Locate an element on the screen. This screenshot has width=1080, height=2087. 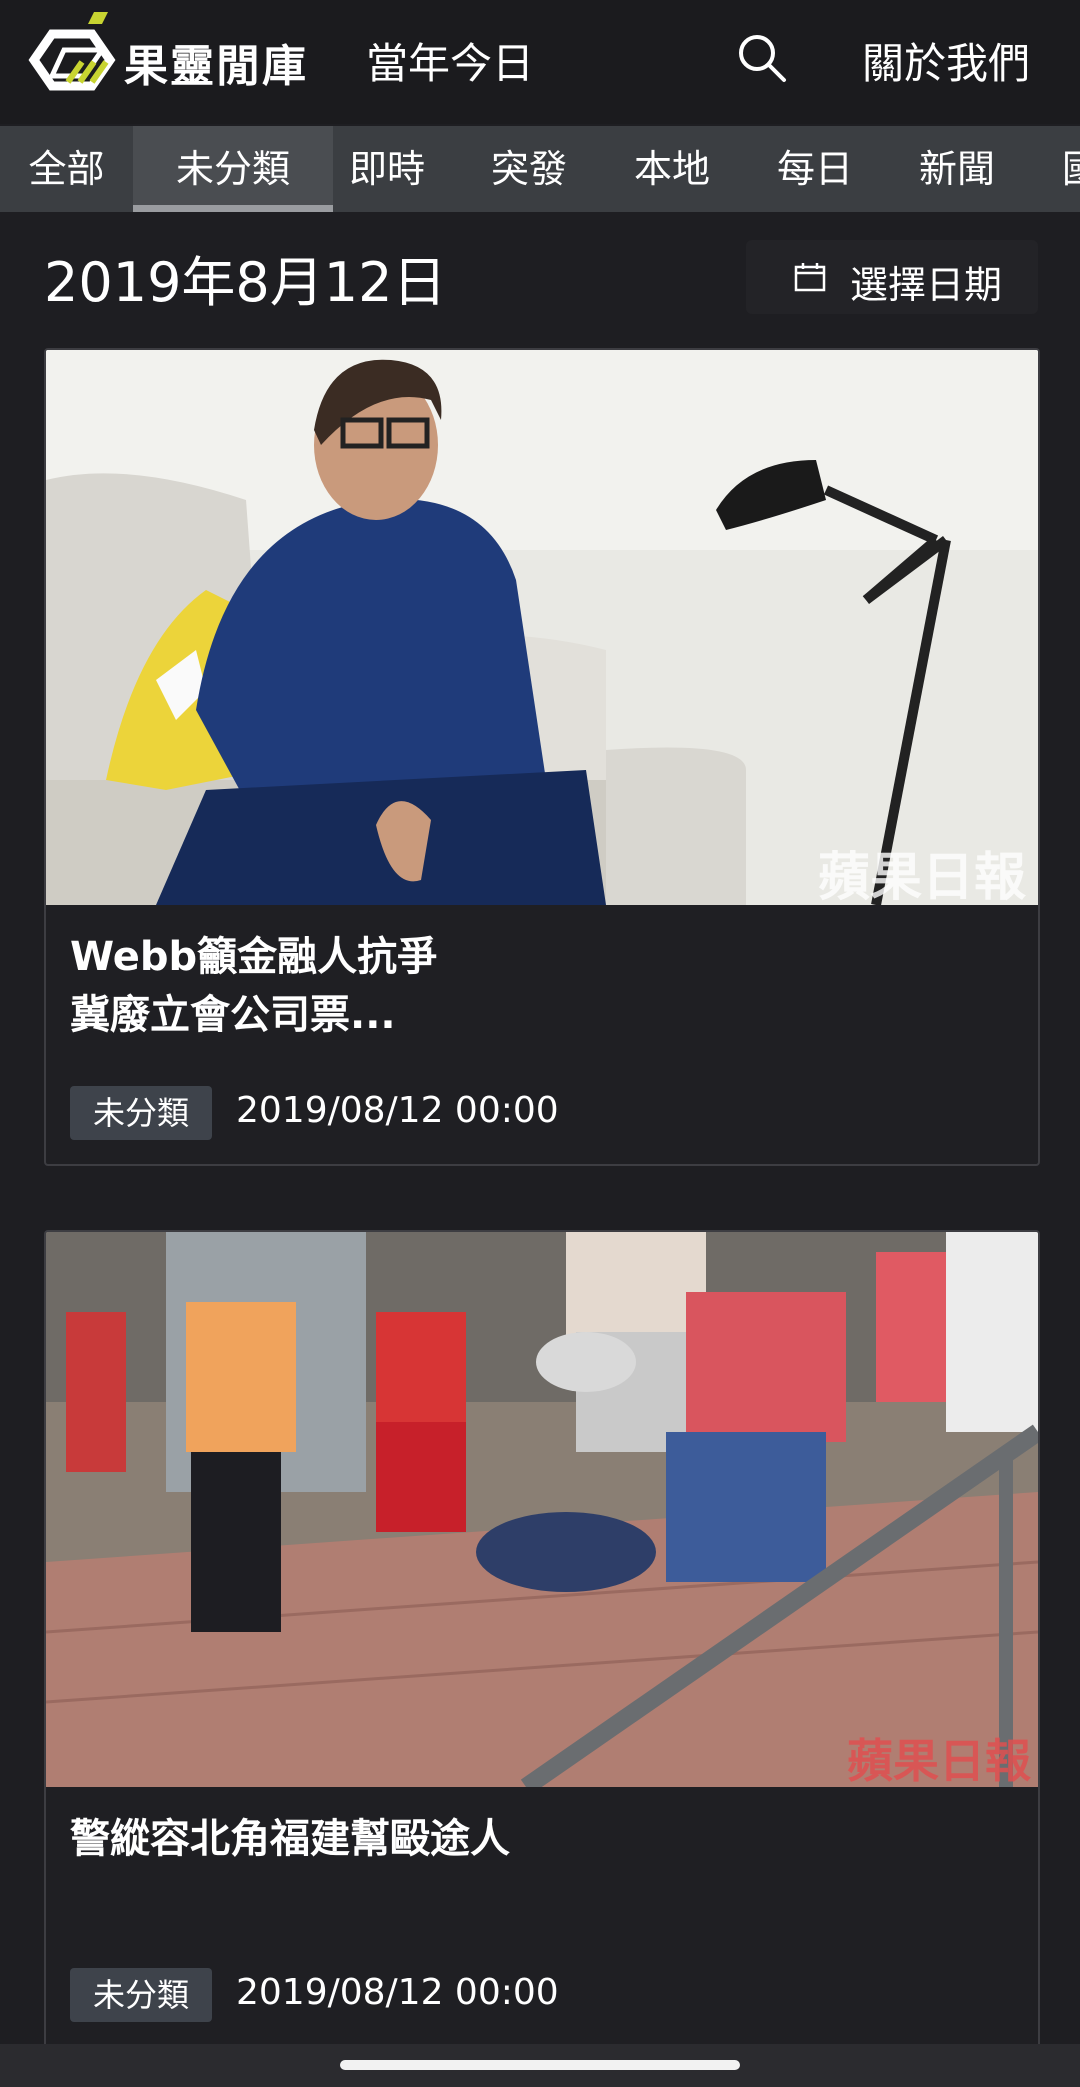
select-date-label: 選擇日期 is located at coordinates (926, 285).